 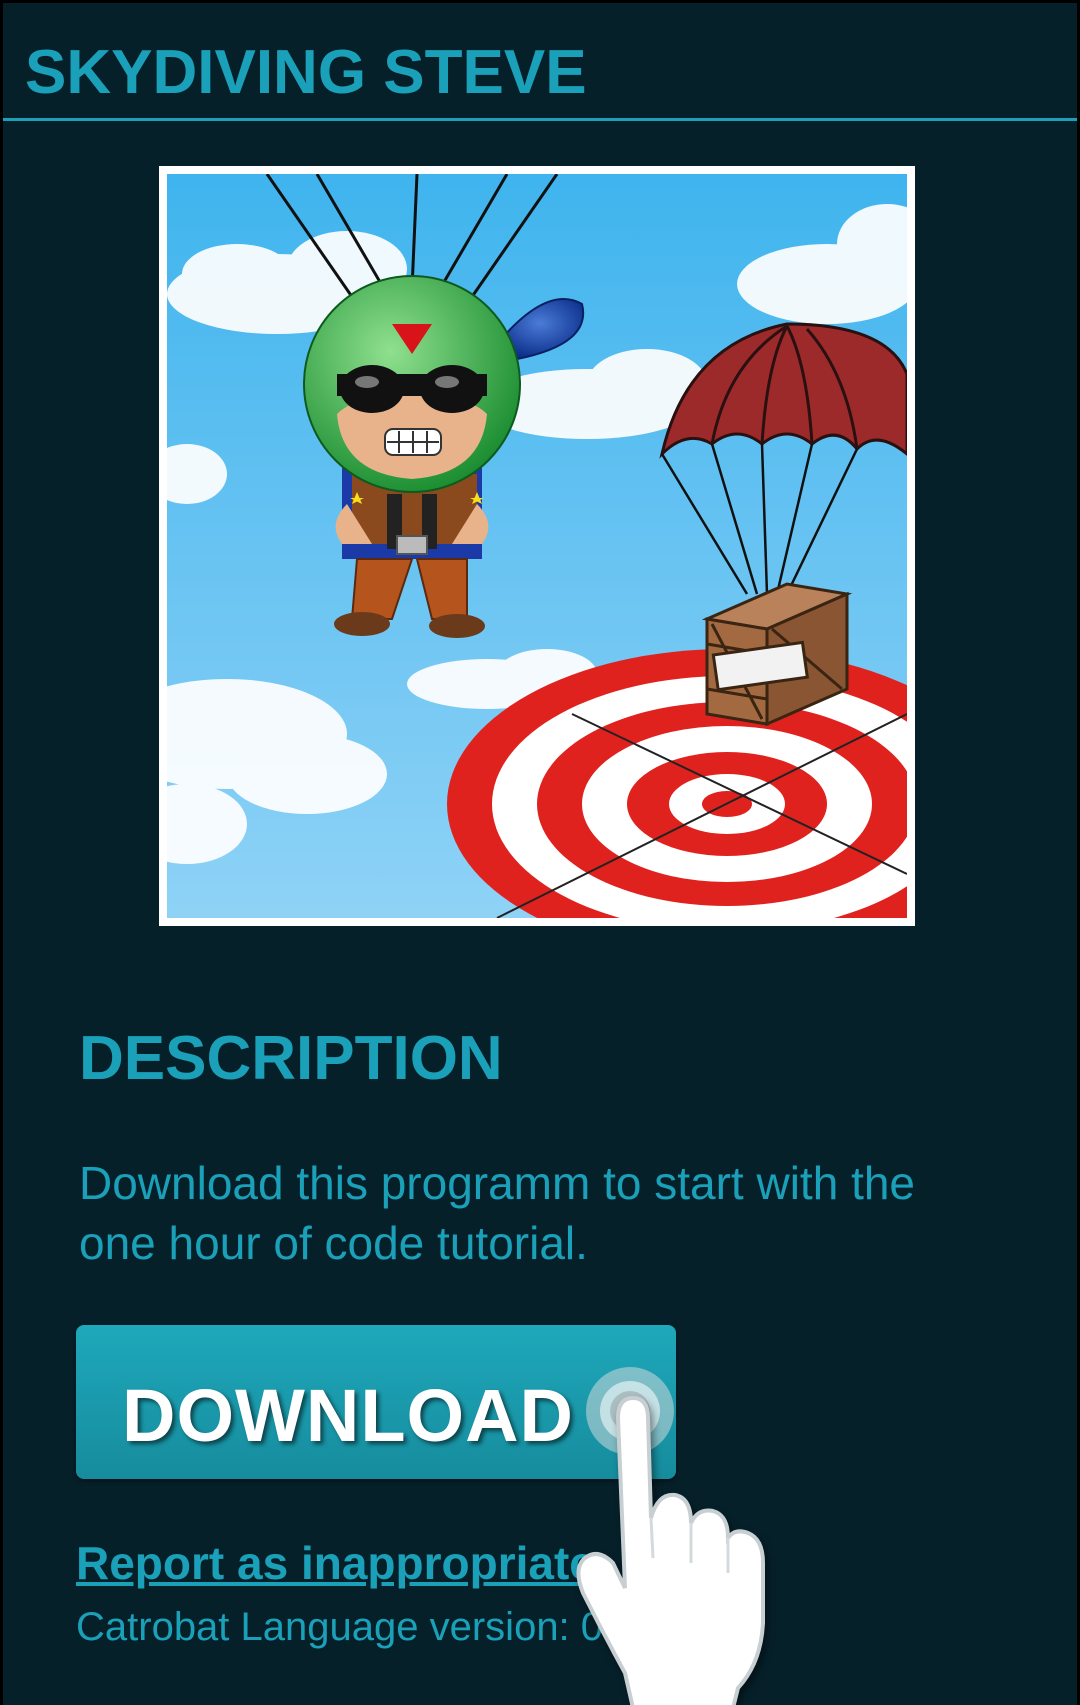 I want to click on download-button-label: DOWNLOAD, so click(x=348, y=1415).